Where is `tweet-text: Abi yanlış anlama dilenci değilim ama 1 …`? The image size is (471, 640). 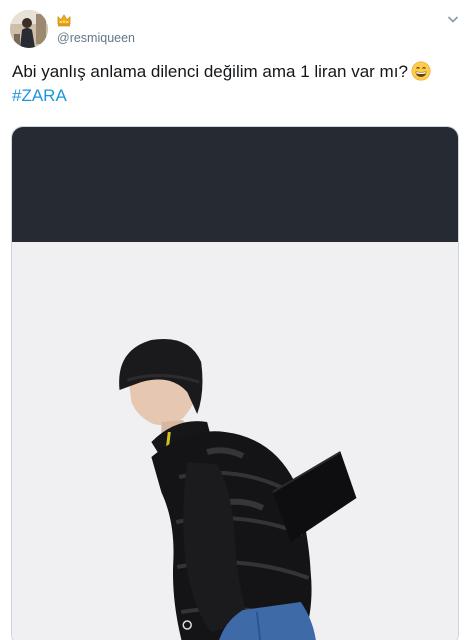 tweet-text: Abi yanlış anlama dilenci değilim ama 1 … is located at coordinates (232, 84).